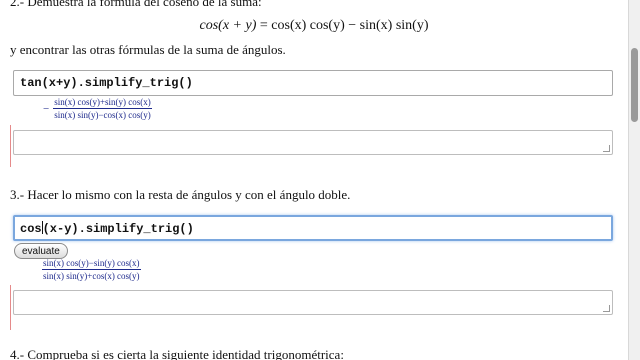 The image size is (640, 360). Describe the element at coordinates (228, 25) in the screenshot. I see `formula-lhs: cos(x + y)` at that location.